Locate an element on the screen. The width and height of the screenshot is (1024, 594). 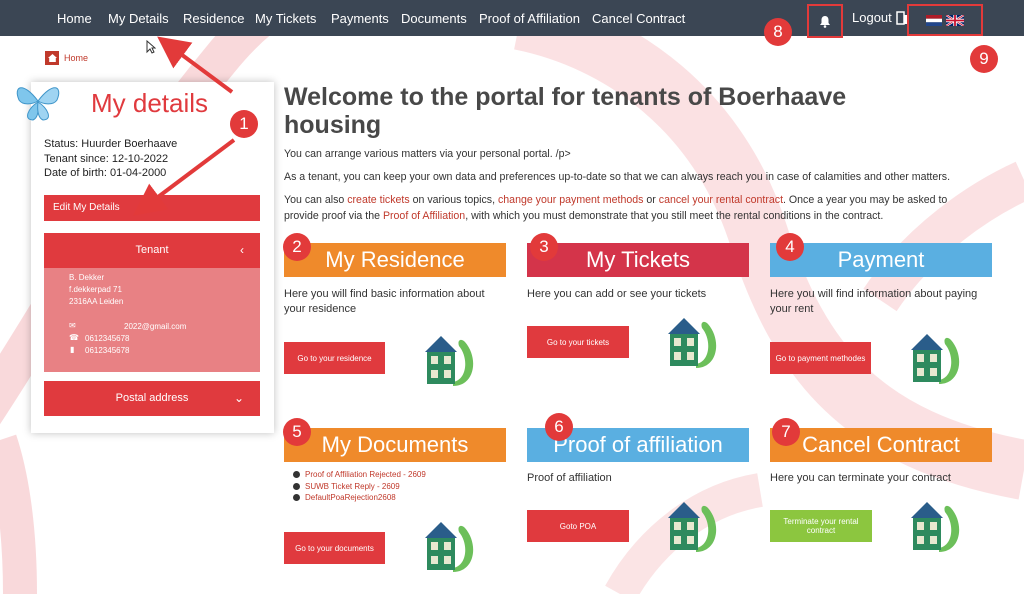
flag-uk-icon is located at coordinates (955, 20).